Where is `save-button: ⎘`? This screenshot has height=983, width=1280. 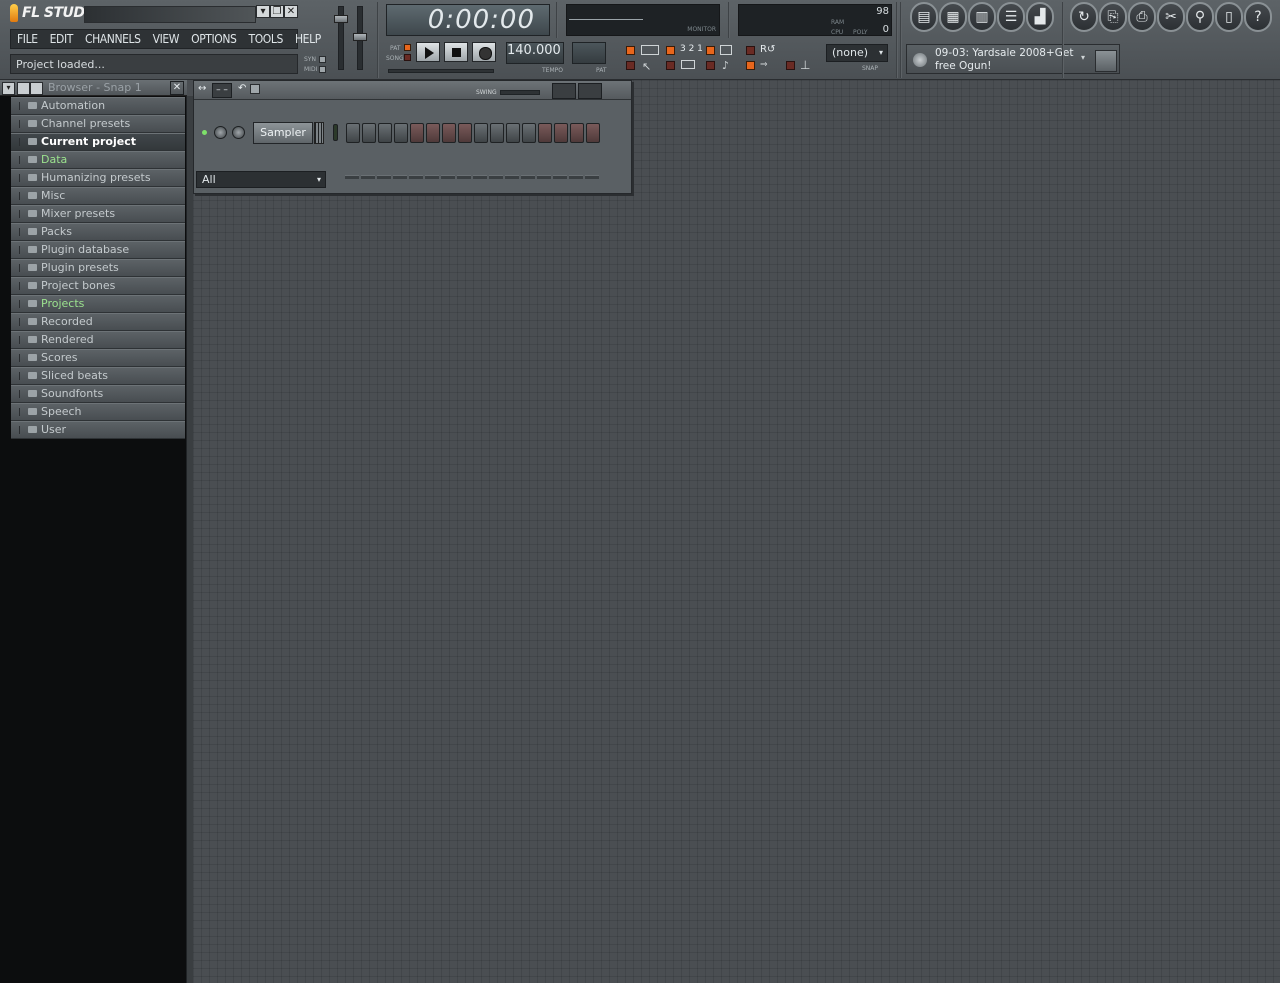
save-button: ⎘ is located at coordinates (1113, 17).